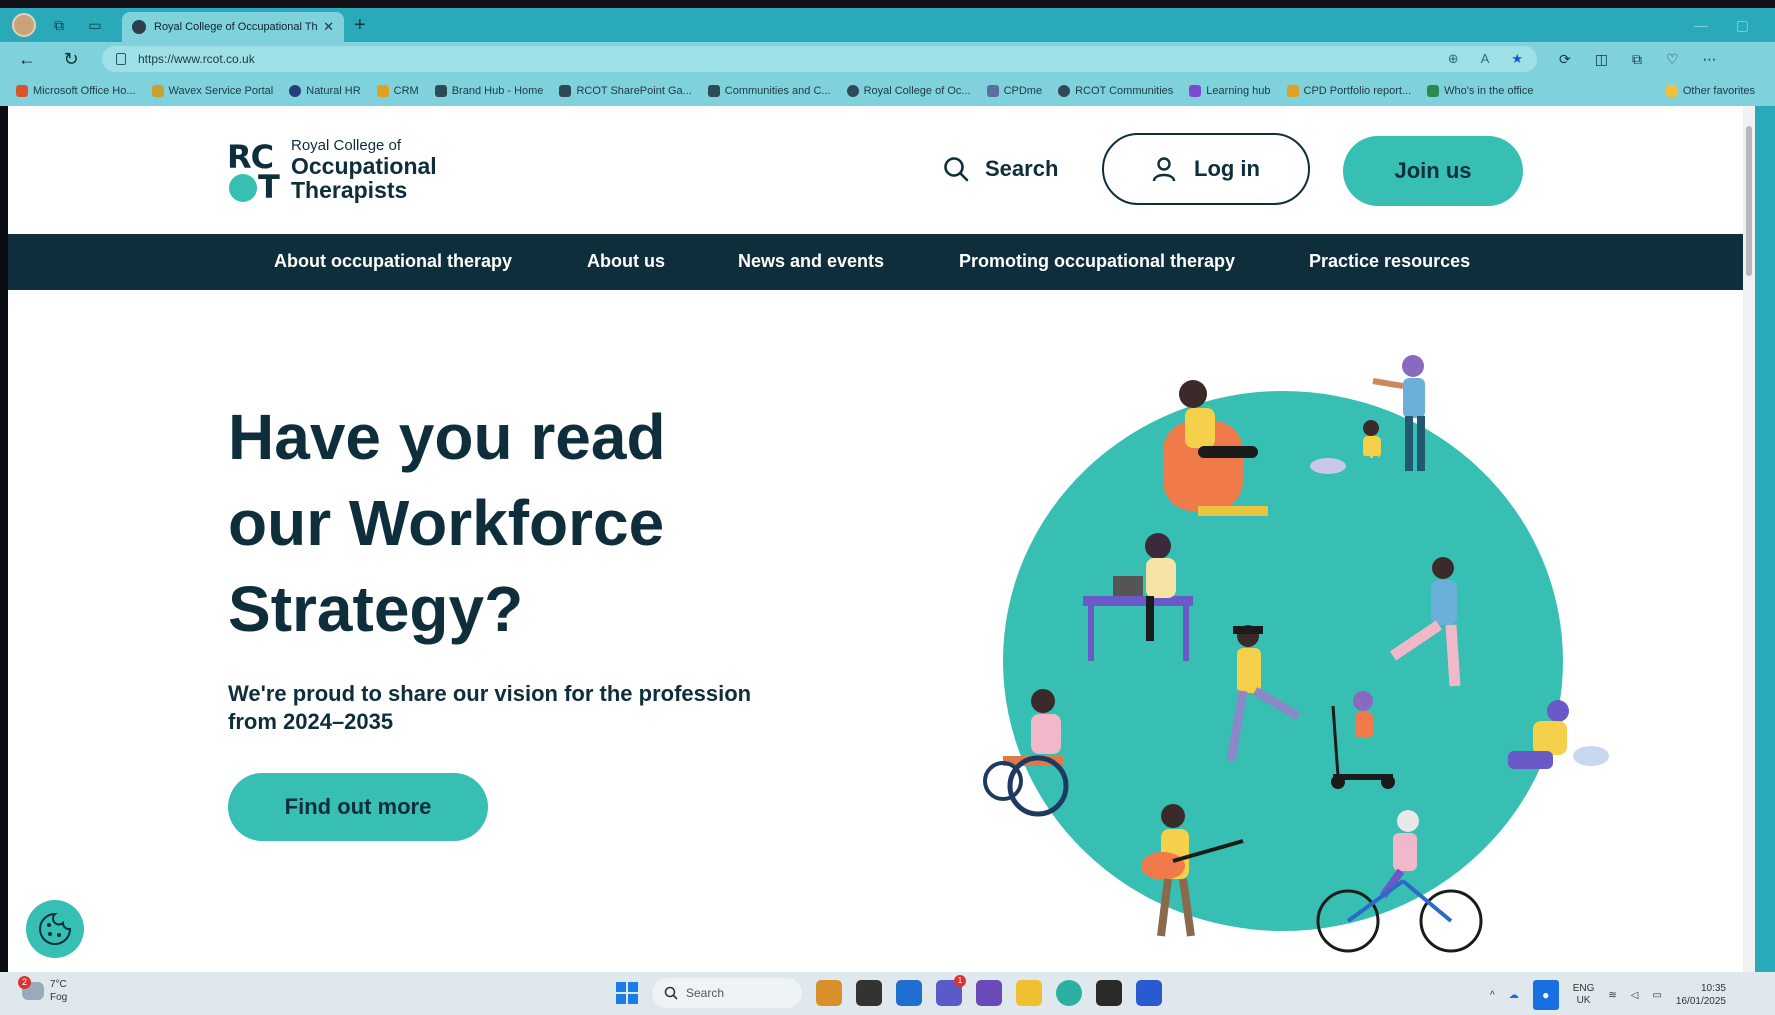 Image resolution: width=1775 pixels, height=1015 pixels. Describe the element at coordinates (1000, 169) in the screenshot. I see `search-button: Search` at that location.